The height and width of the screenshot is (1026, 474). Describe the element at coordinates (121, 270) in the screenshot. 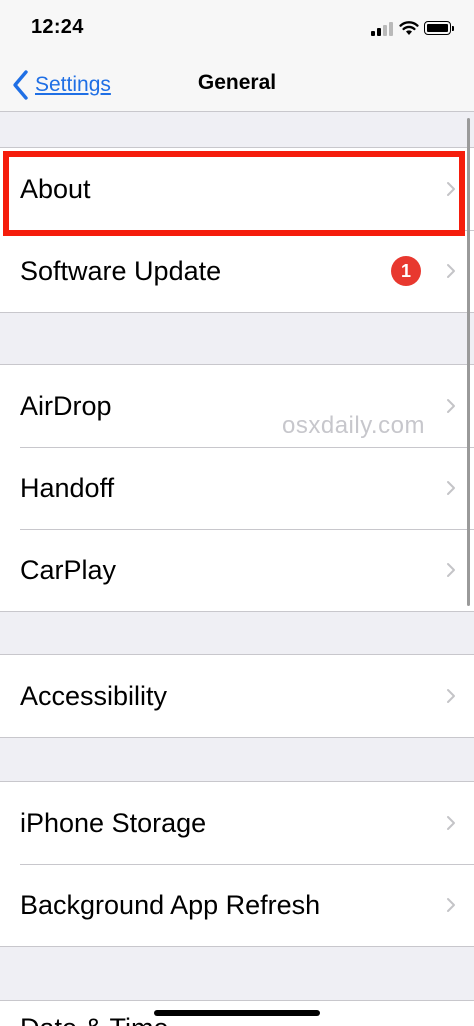

I see `row-label: Software Update` at that location.